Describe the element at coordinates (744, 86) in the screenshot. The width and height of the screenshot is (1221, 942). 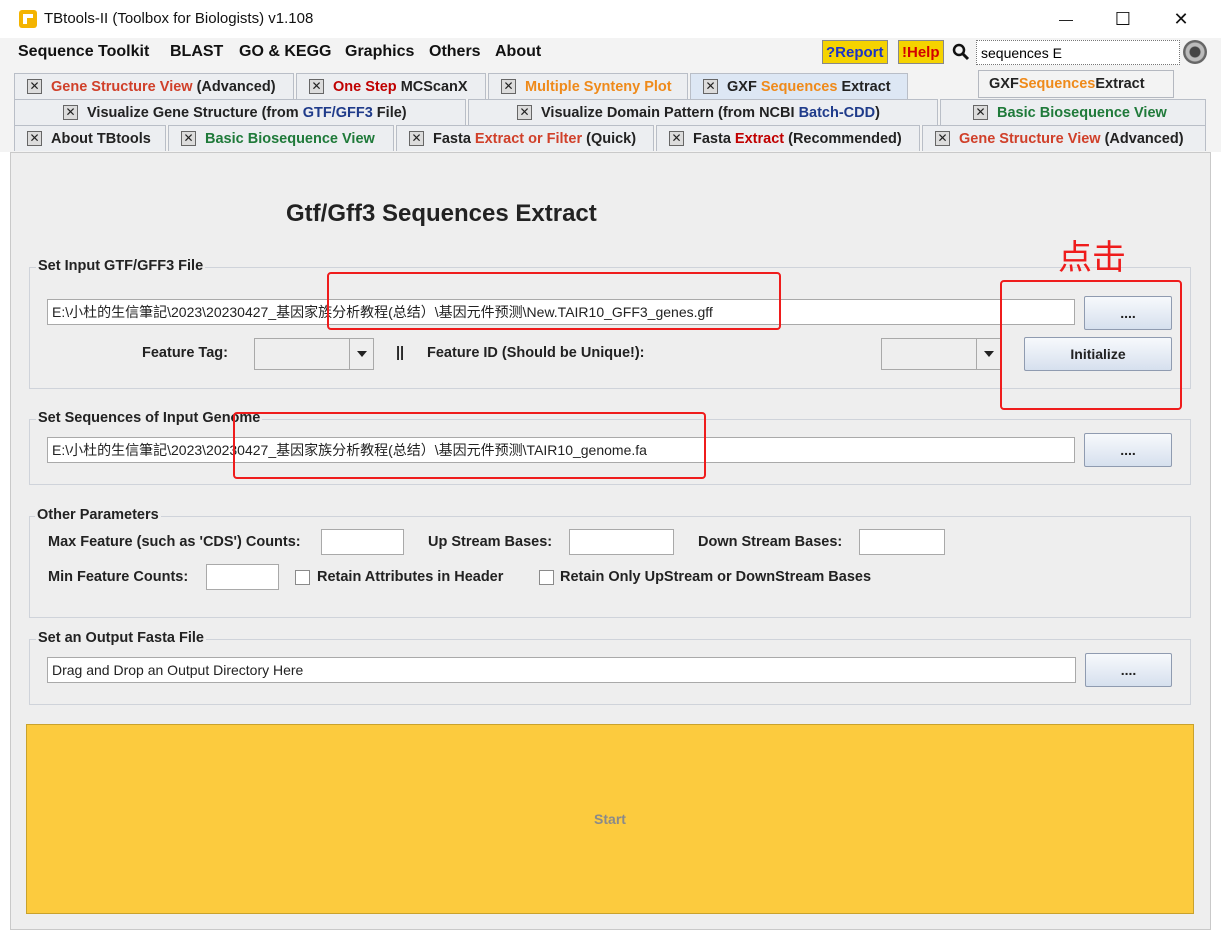
I see `tab-label: GXF` at that location.